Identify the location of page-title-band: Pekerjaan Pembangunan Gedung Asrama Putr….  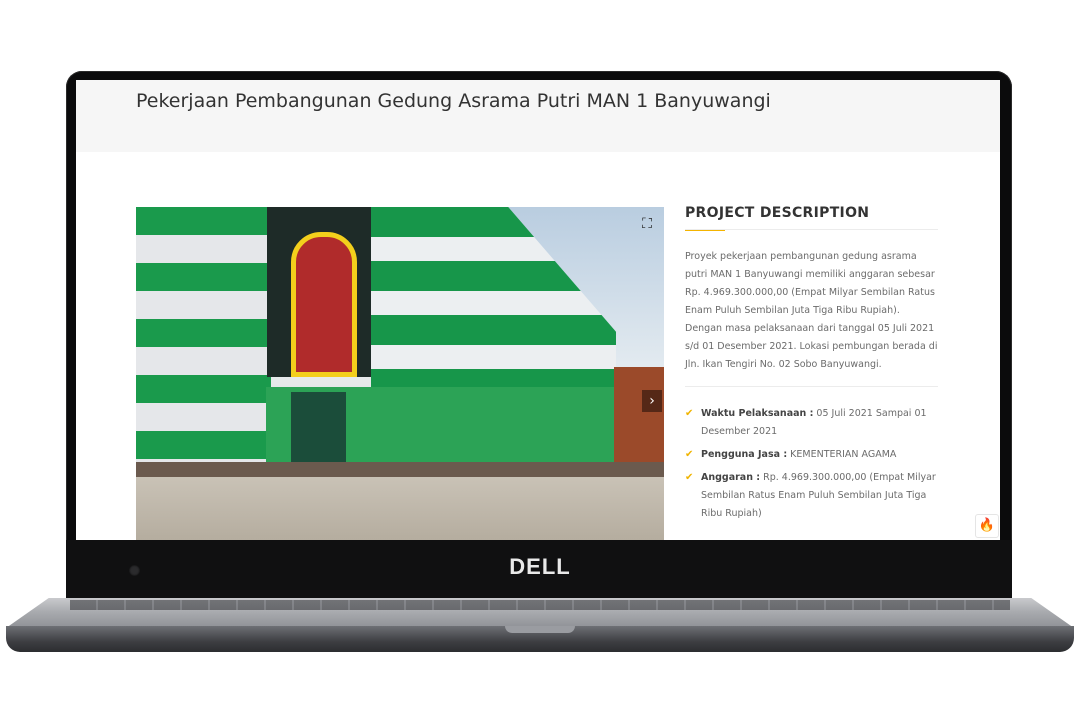
(538, 116).